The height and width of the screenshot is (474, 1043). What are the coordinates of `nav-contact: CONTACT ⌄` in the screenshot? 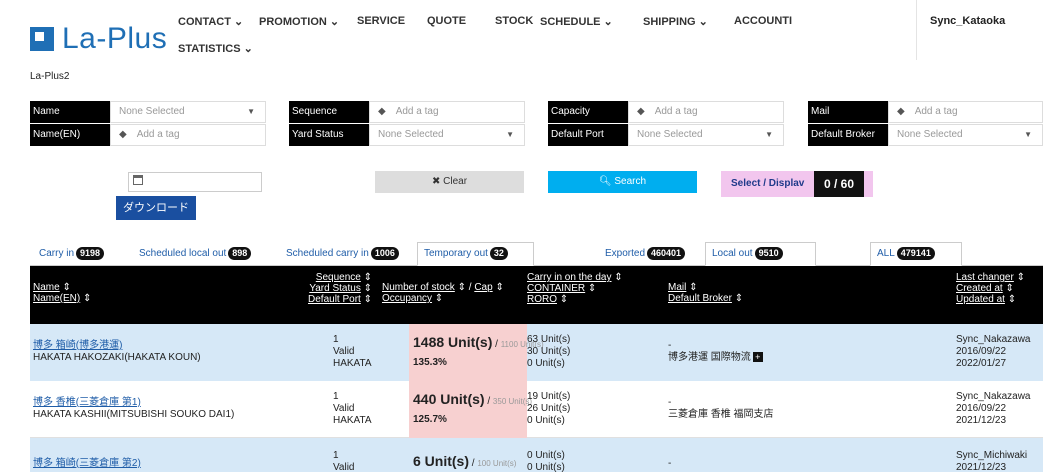 It's located at (210, 21).